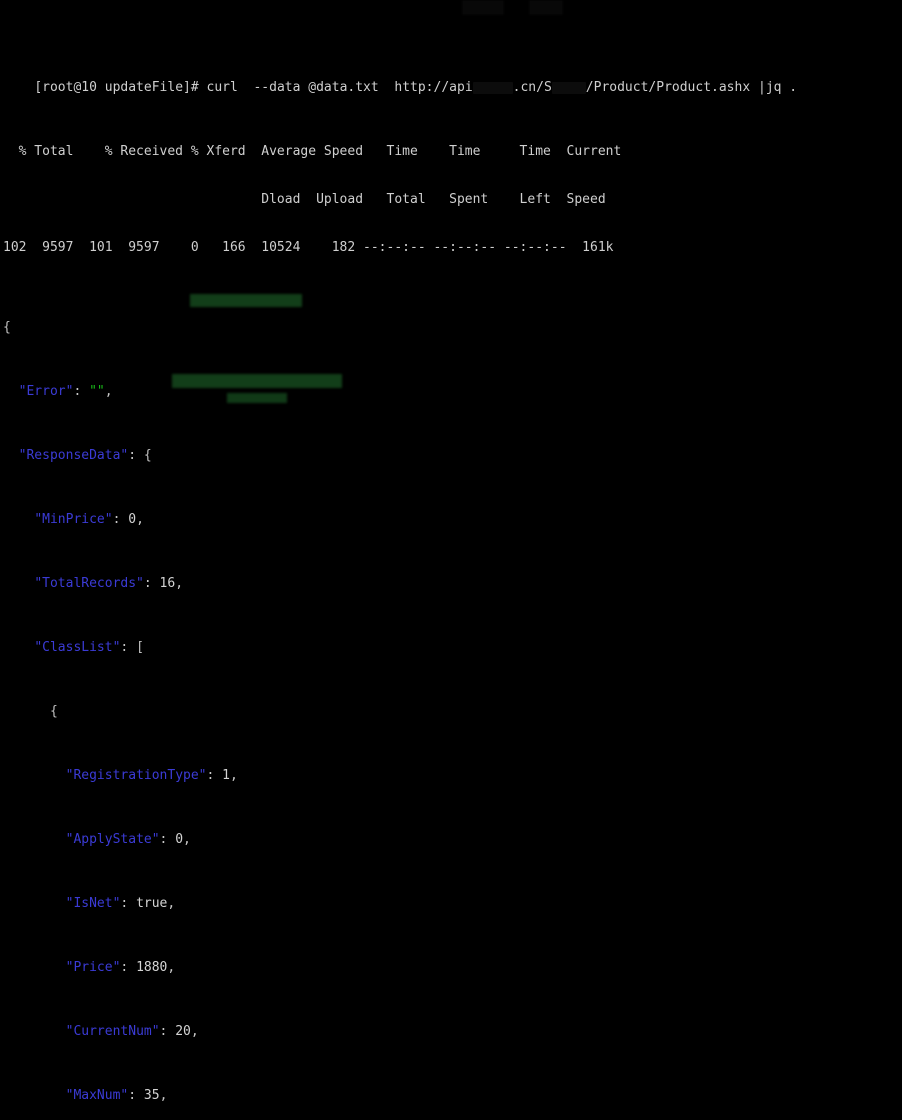 The width and height of the screenshot is (902, 1120). What do you see at coordinates (89, 583) in the screenshot?
I see `key-totalrecords: "TotalRecords"` at bounding box center [89, 583].